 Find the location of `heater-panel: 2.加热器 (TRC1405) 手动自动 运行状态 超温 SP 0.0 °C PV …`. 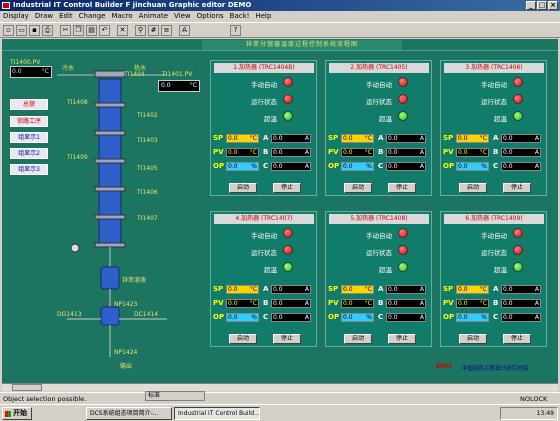

heater-panel: 2.加热器 (TRC1405) 手动自动 运行状态 超温 SP 0.0 °C PV … is located at coordinates (378, 128).